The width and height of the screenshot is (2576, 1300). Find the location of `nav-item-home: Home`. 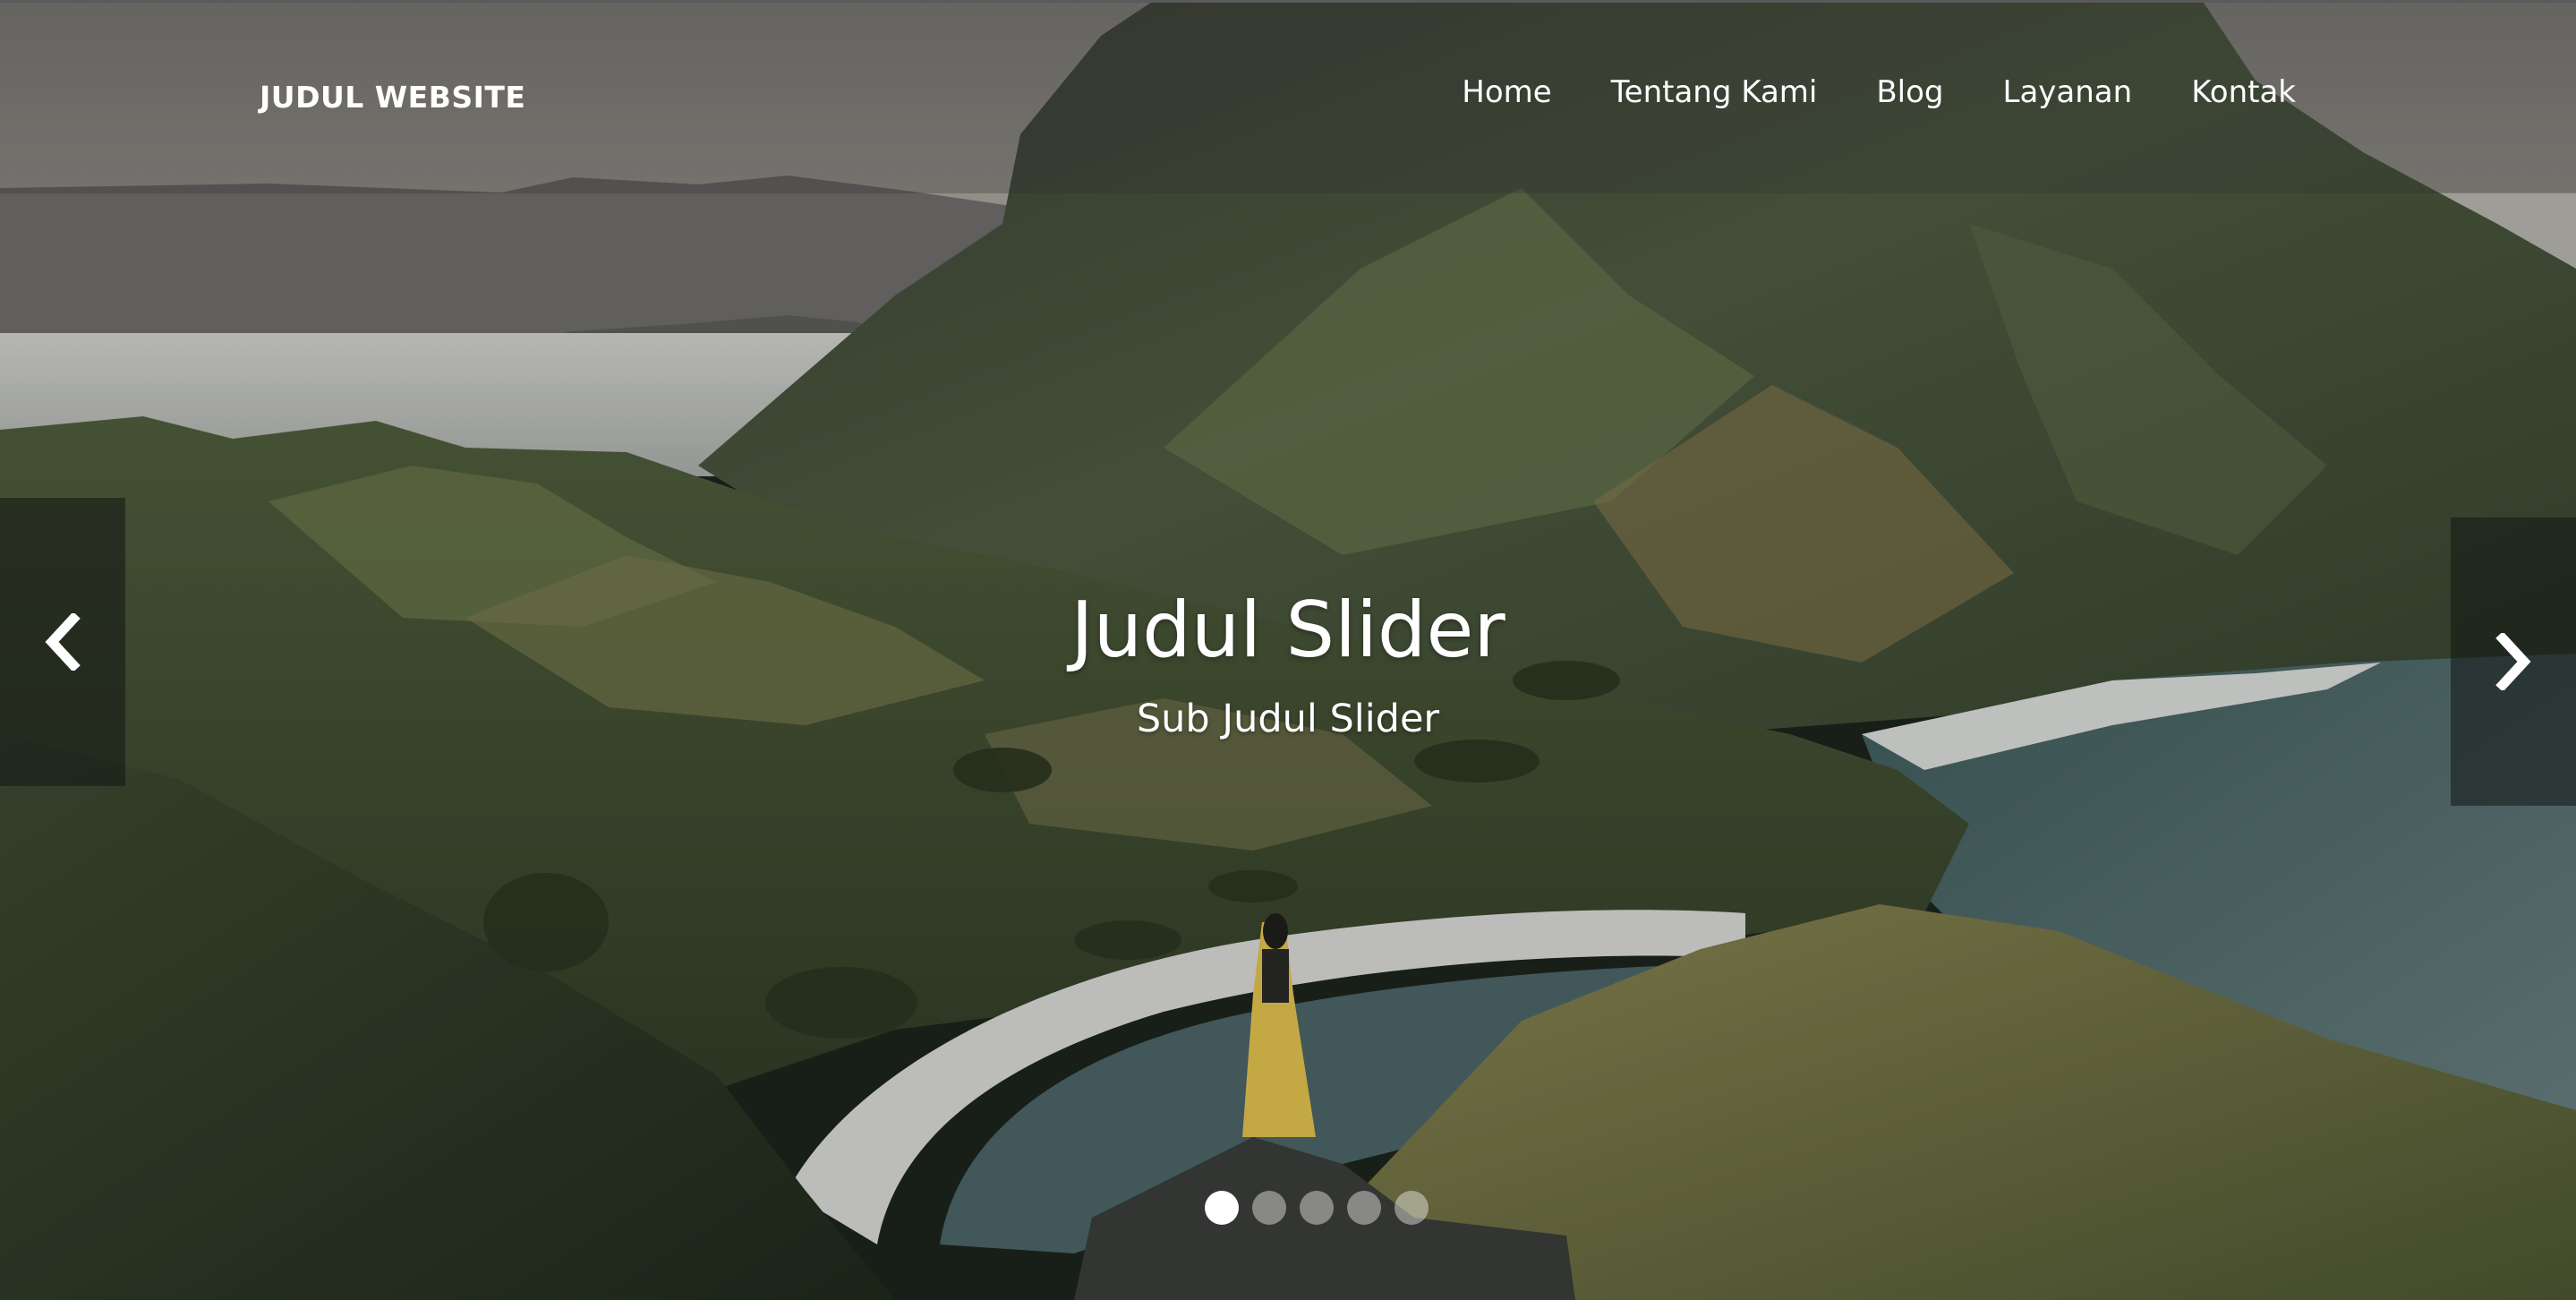

nav-item-home: Home is located at coordinates (1506, 92).